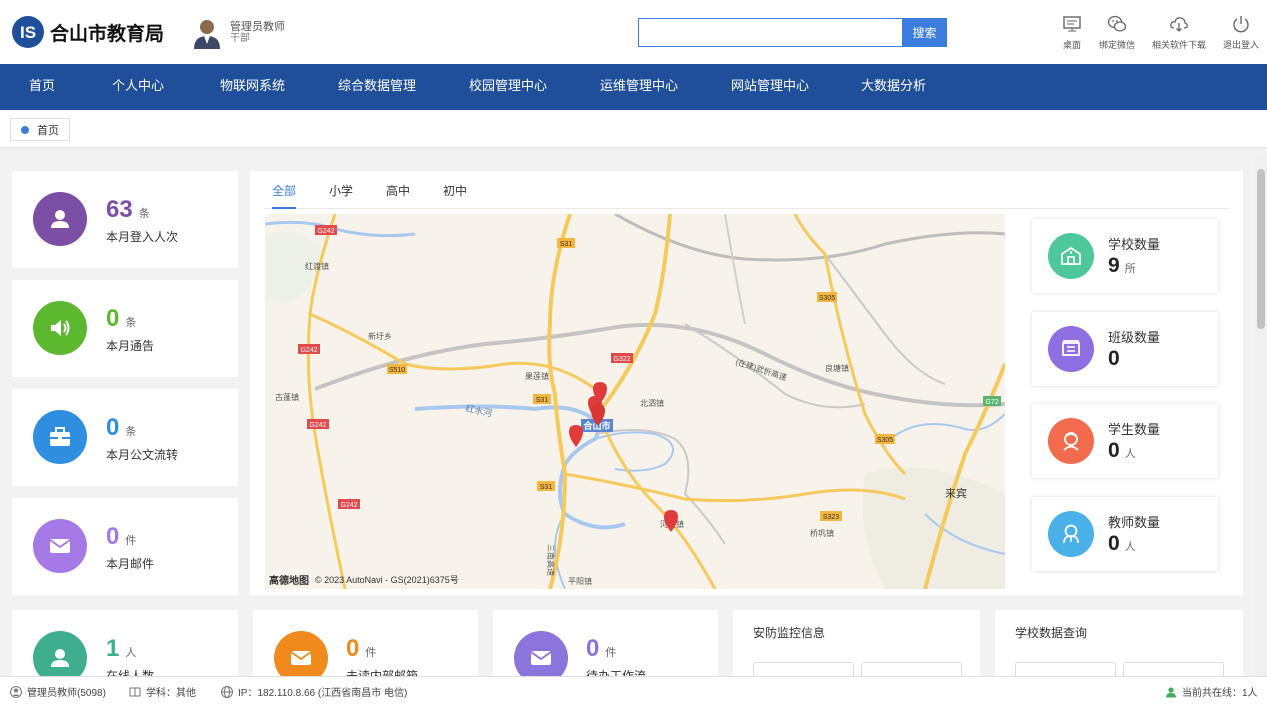  Describe the element at coordinates (856, 643) in the screenshot. I see `security-monitor-panel: 安防监控信息` at that location.